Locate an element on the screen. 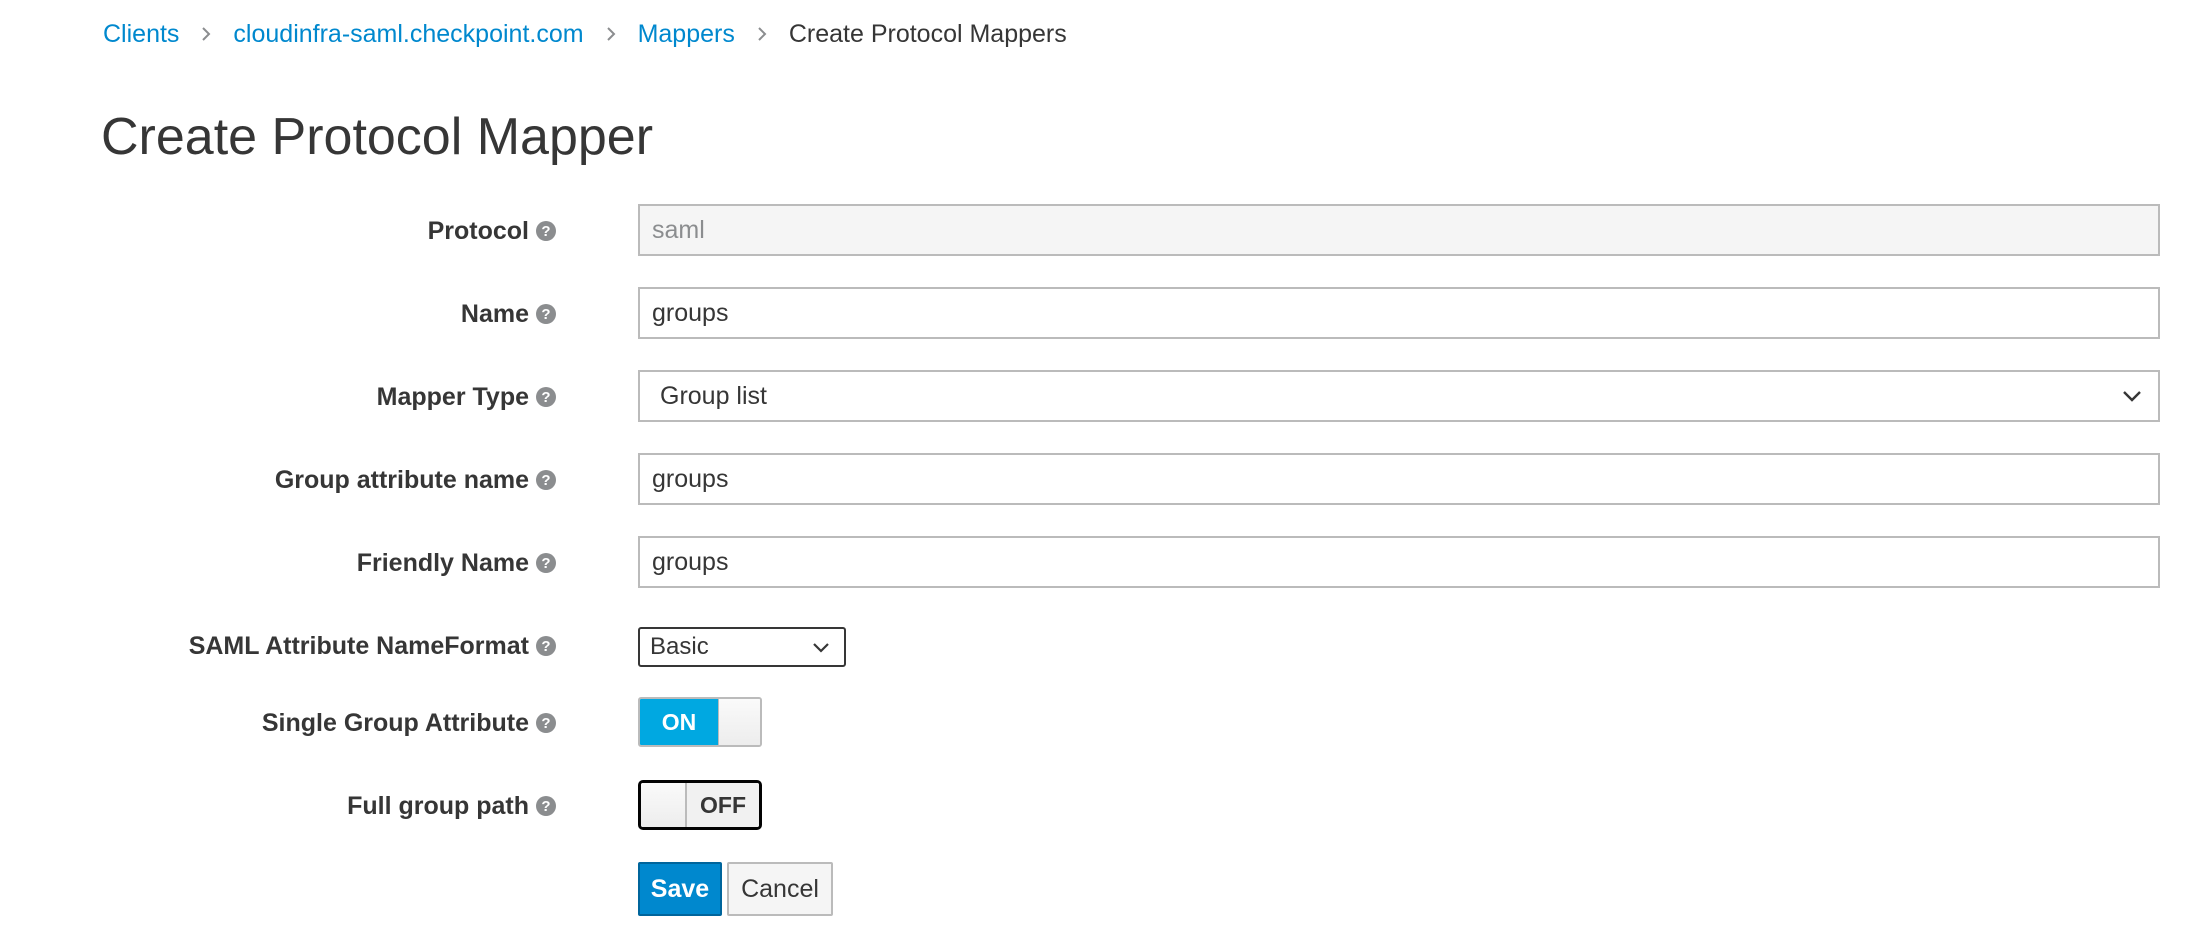  mapper-type-label-text: Mapper Type is located at coordinates (452, 396).